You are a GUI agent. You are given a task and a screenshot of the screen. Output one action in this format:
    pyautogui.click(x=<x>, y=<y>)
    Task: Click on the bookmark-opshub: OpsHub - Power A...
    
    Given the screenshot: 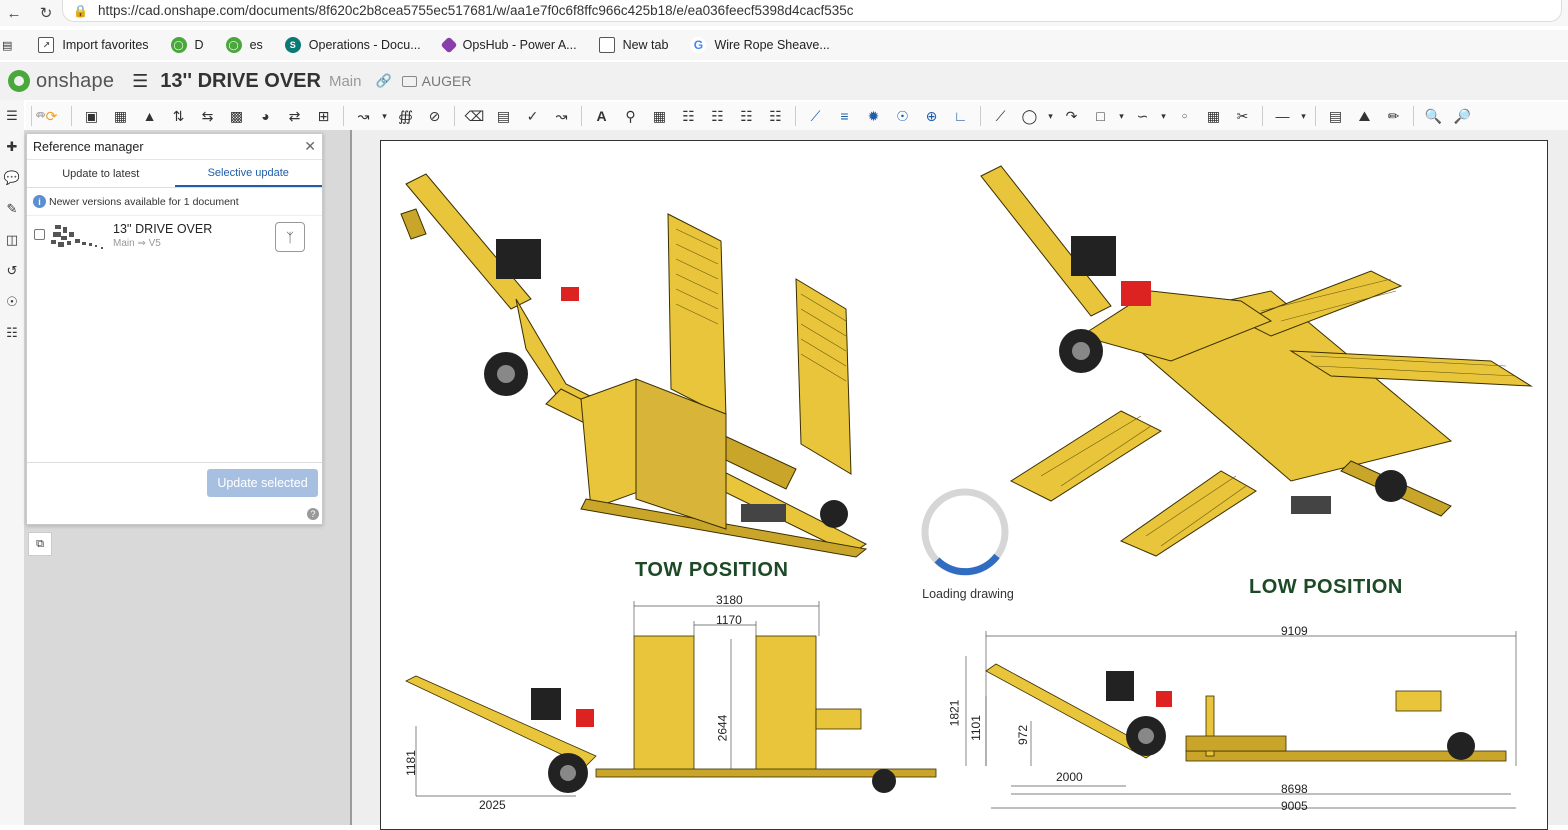 What is the action you would take?
    pyautogui.click(x=508, y=45)
    